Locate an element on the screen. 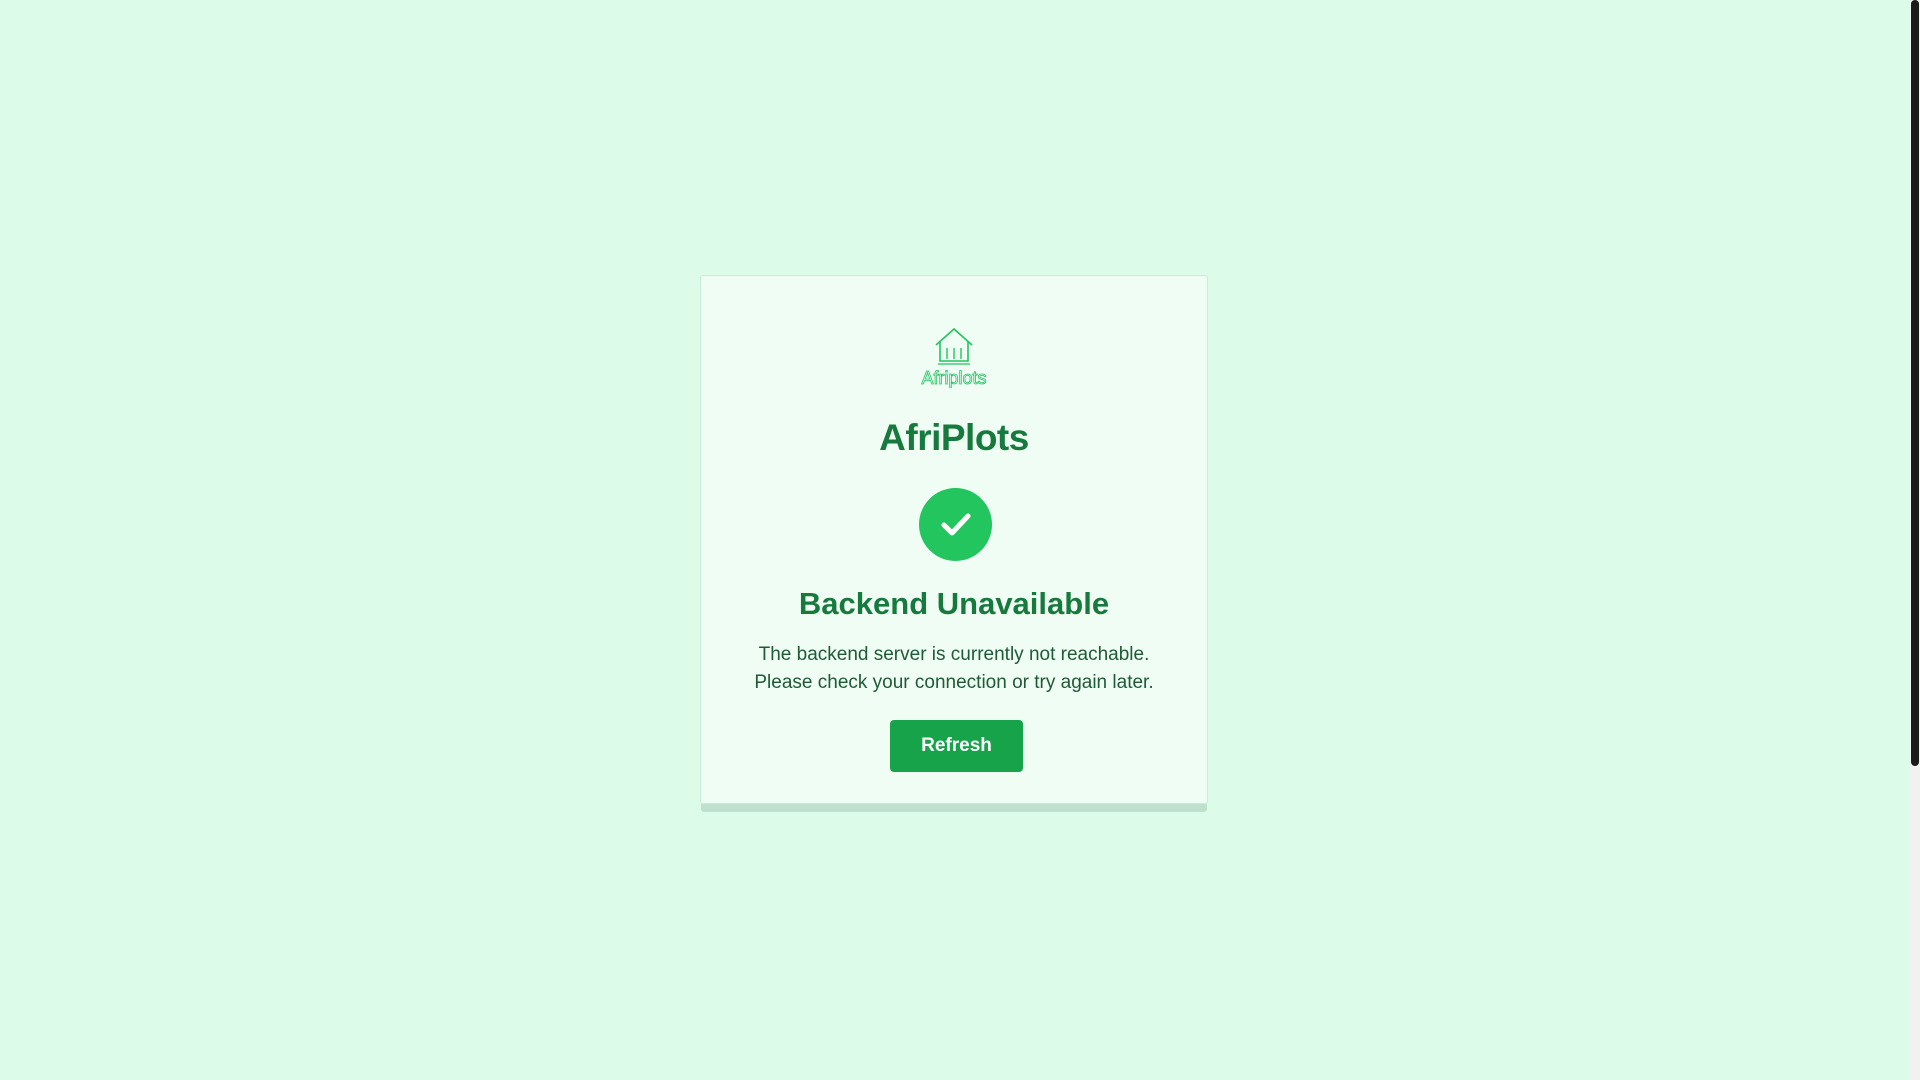 The width and height of the screenshot is (1920, 1080). card-bottom-border is located at coordinates (954, 808).